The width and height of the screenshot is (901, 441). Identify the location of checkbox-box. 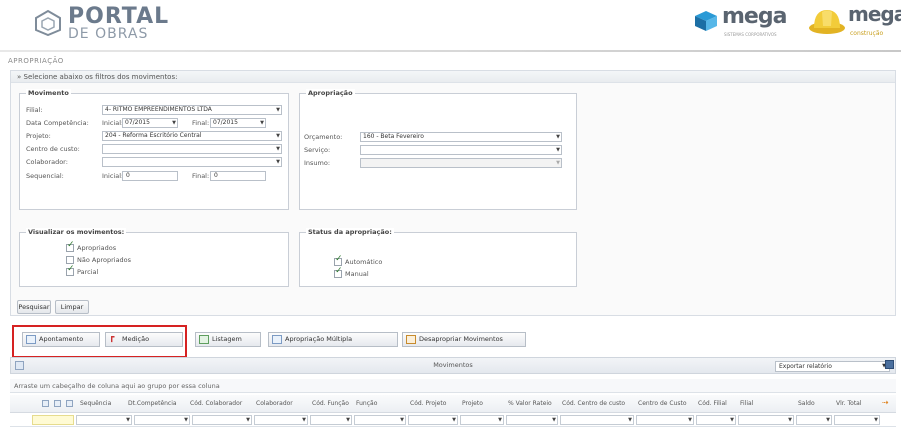
(70, 260).